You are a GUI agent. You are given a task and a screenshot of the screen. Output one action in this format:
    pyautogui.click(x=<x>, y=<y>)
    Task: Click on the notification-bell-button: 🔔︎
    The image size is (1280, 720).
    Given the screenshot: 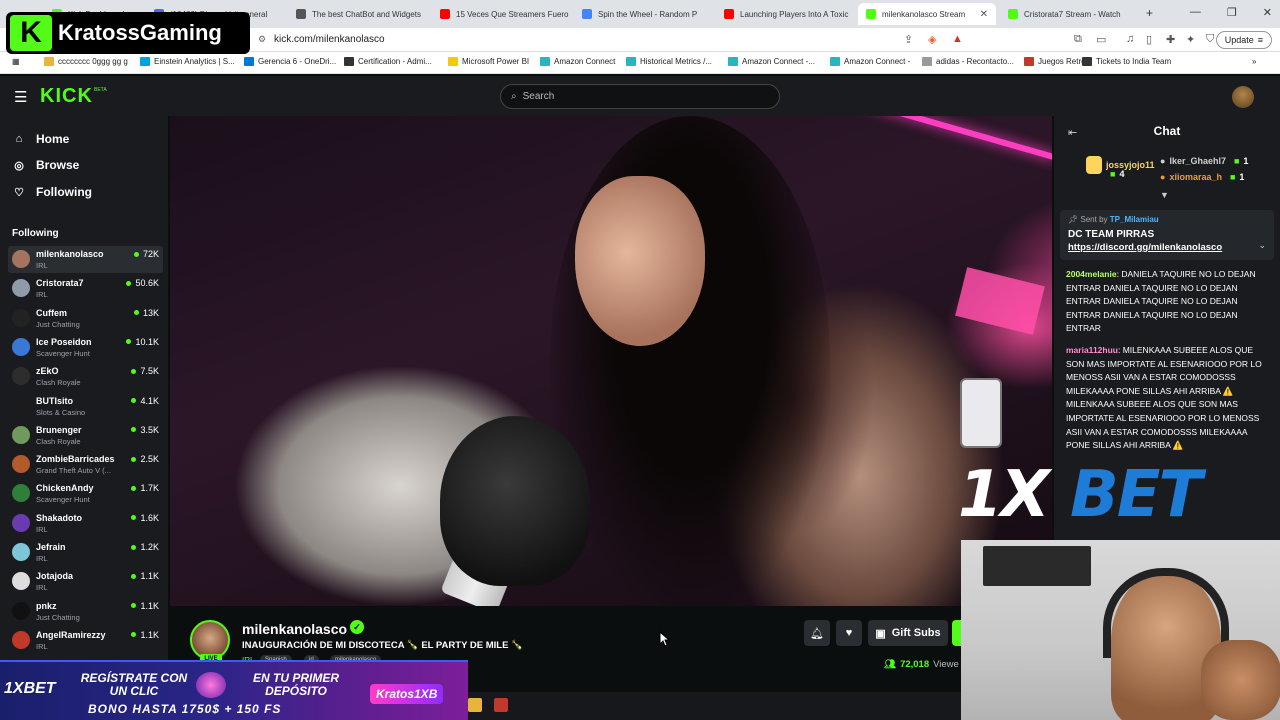 What is the action you would take?
    pyautogui.click(x=817, y=633)
    